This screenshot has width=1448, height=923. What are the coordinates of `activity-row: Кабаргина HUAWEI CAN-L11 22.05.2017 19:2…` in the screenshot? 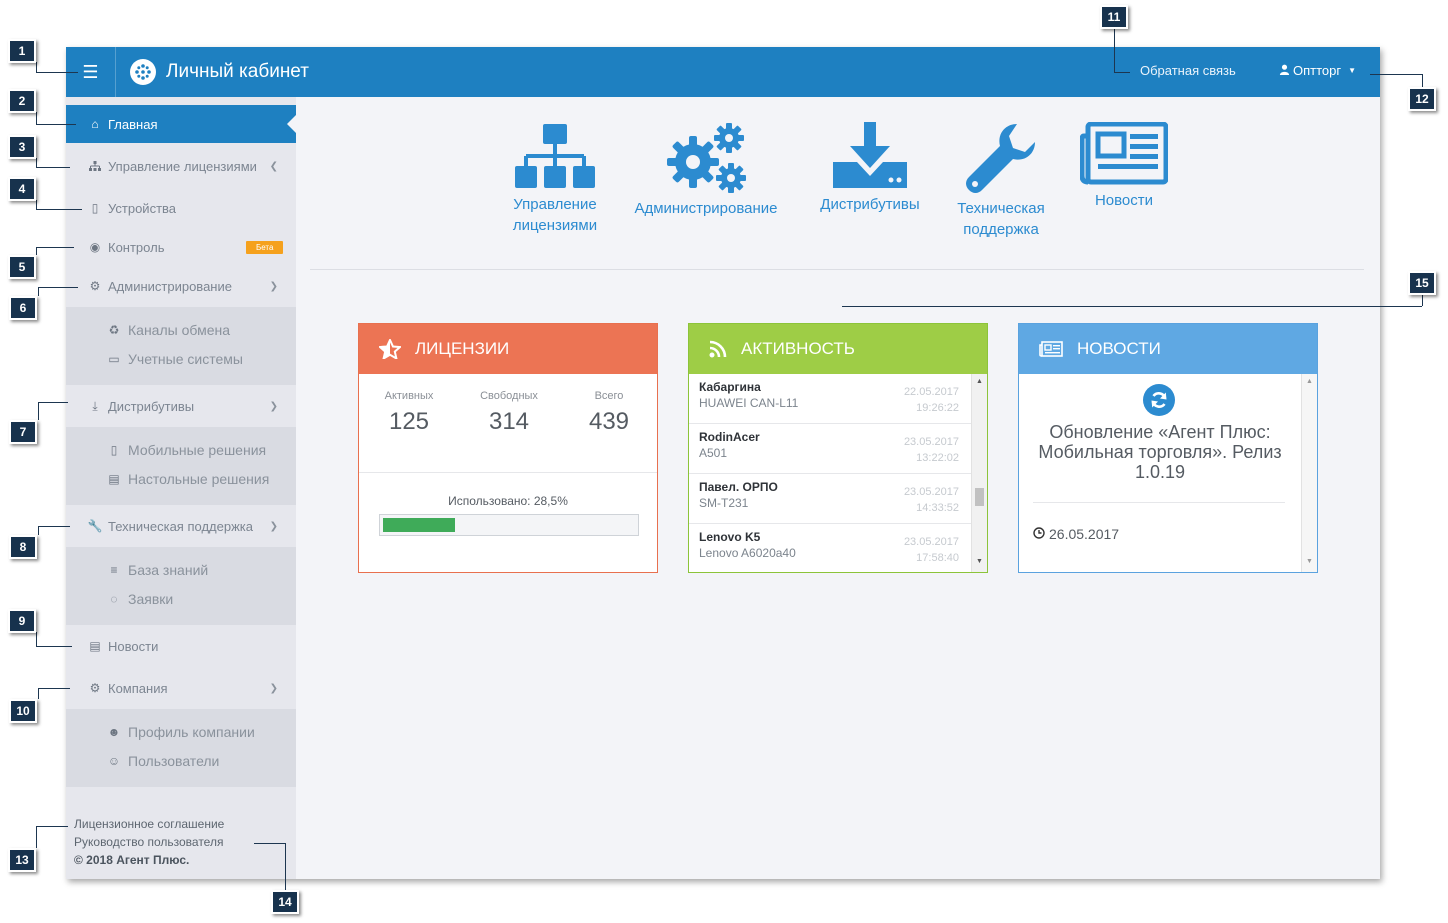 It's located at (830, 399).